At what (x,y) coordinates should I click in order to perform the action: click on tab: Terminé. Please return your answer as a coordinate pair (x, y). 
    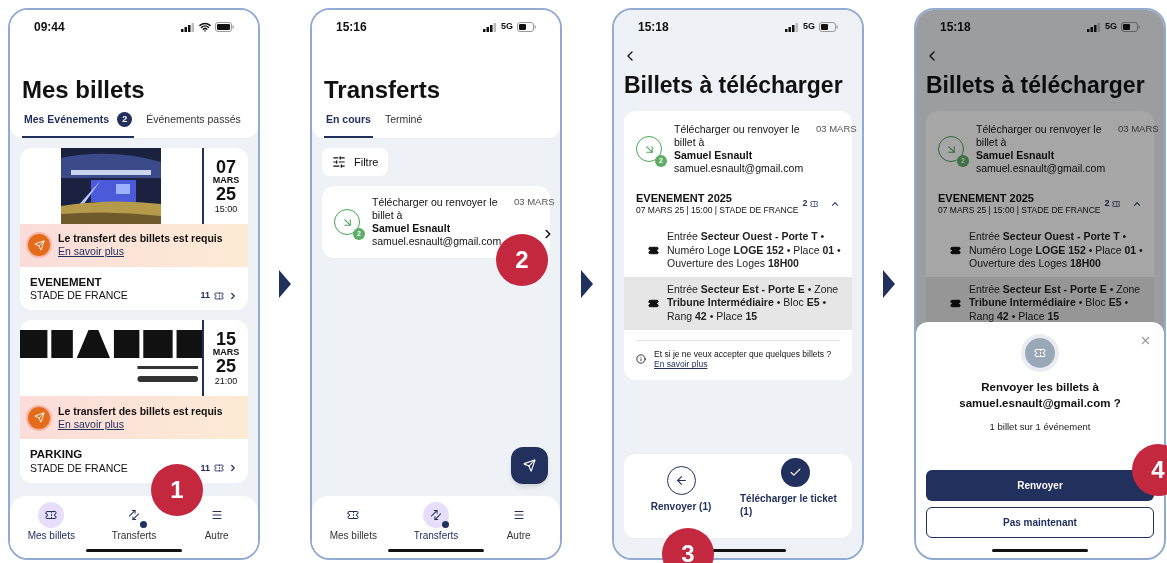
    Looking at the image, I should click on (403, 125).